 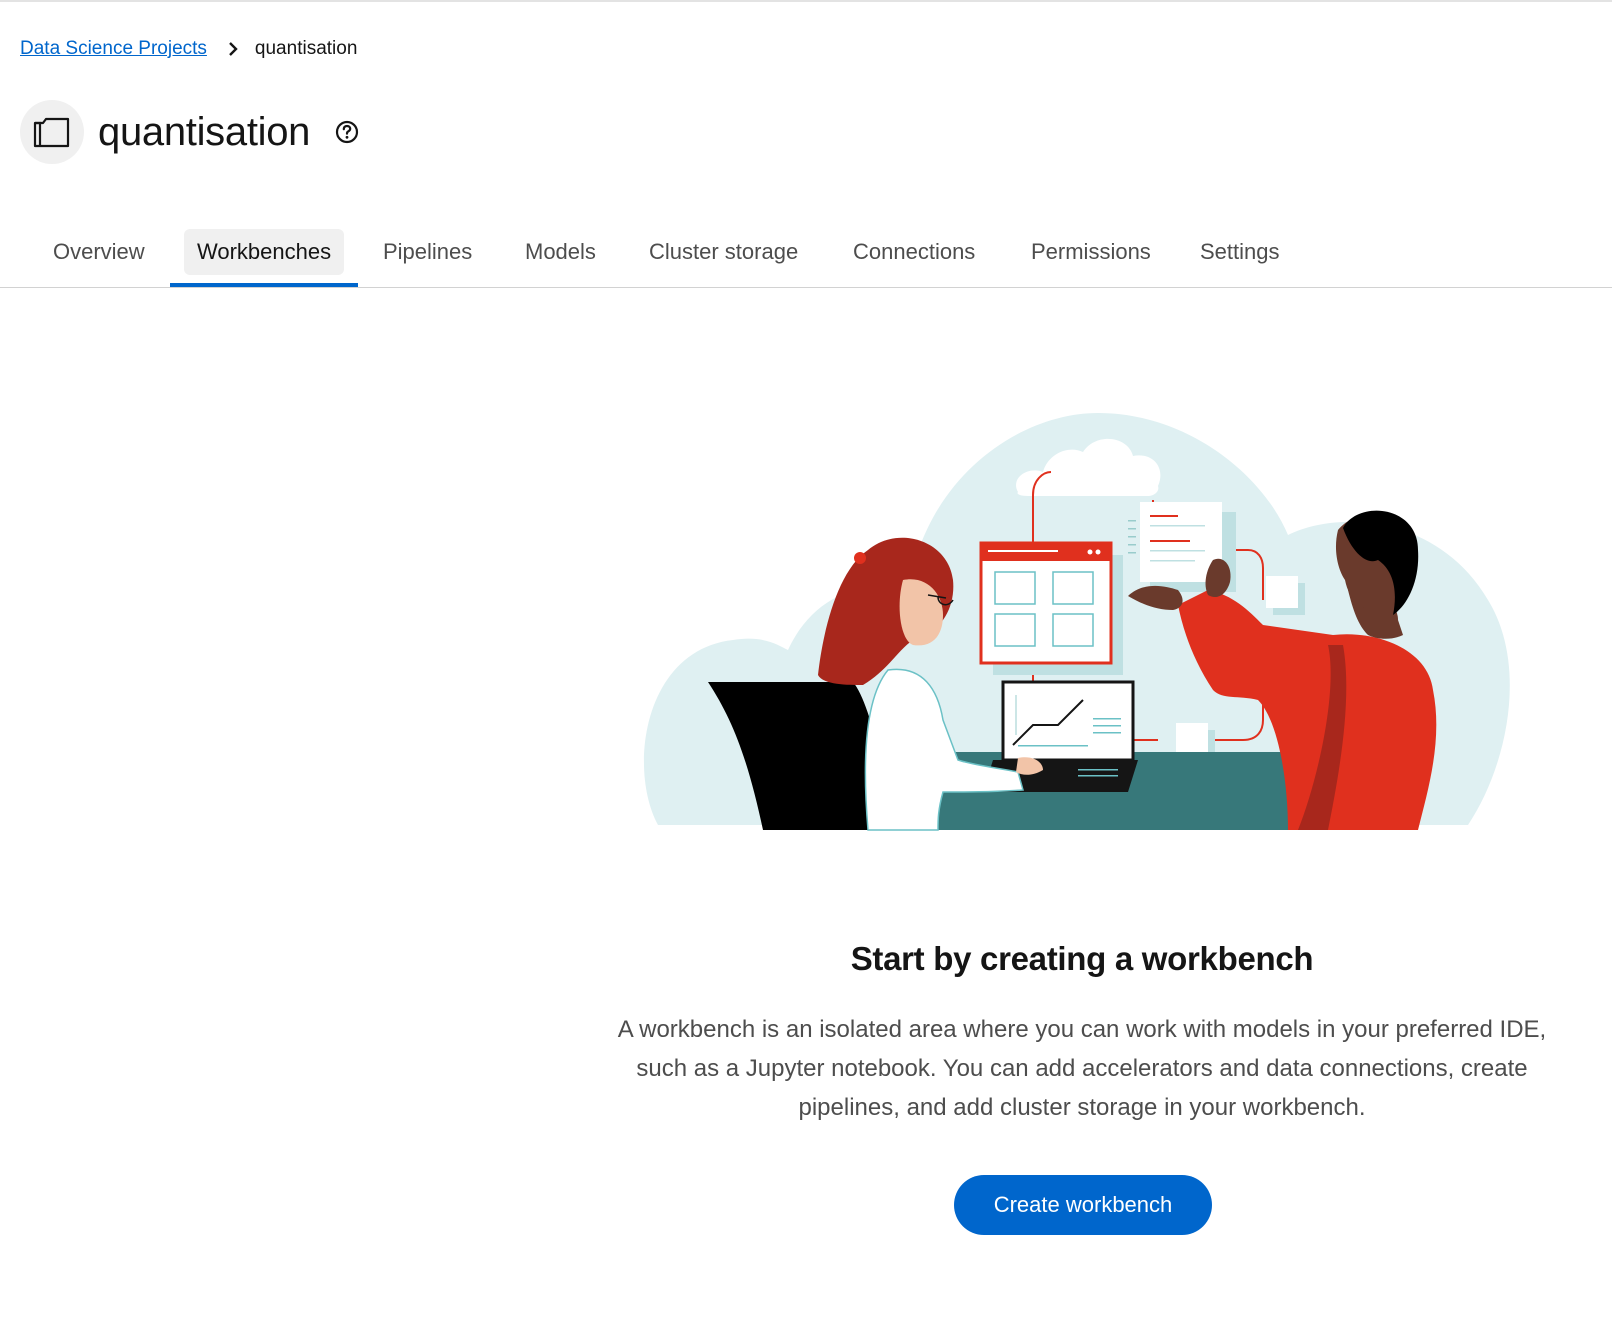 I want to click on tab-workbenches: Workbenches, so click(x=264, y=252).